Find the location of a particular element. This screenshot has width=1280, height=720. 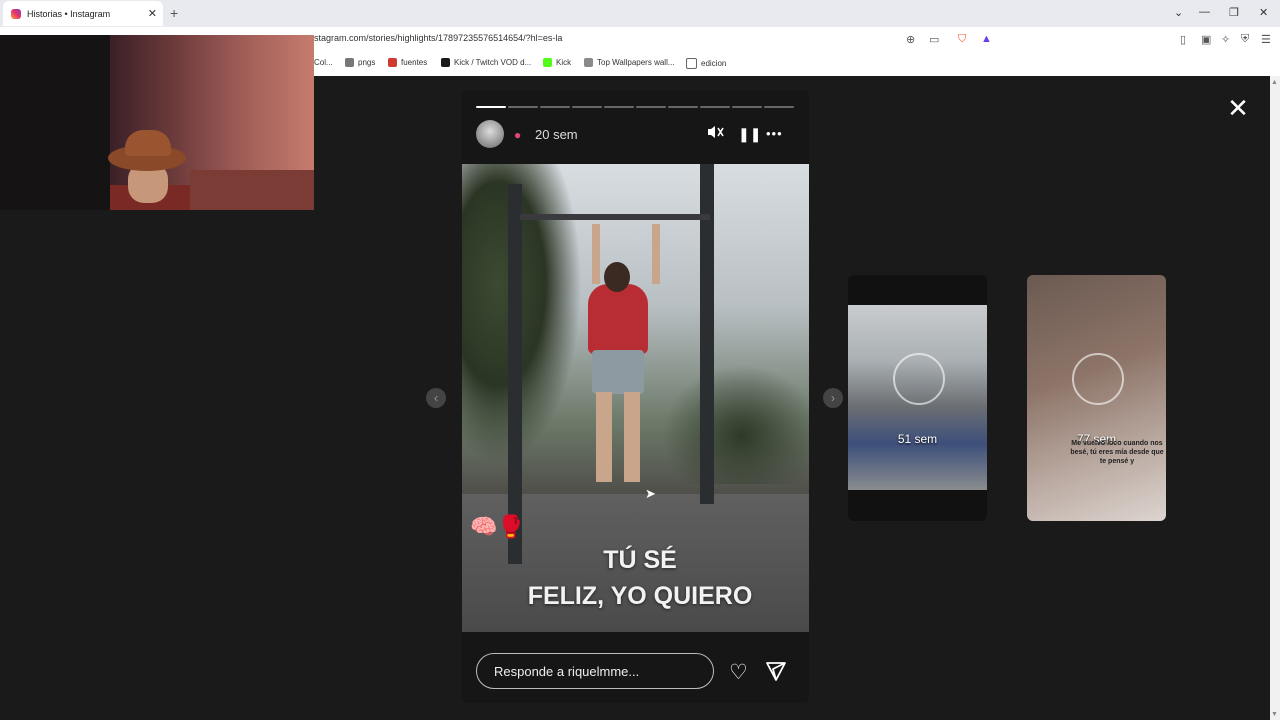

bookmark-pngs: pngs is located at coordinates (360, 62).